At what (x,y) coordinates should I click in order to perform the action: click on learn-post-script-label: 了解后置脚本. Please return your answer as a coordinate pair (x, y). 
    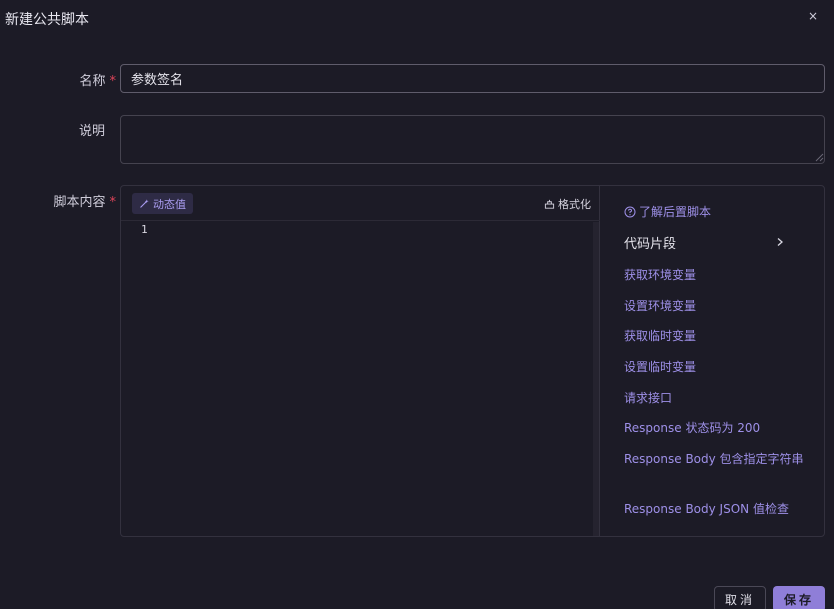
    Looking at the image, I should click on (675, 212).